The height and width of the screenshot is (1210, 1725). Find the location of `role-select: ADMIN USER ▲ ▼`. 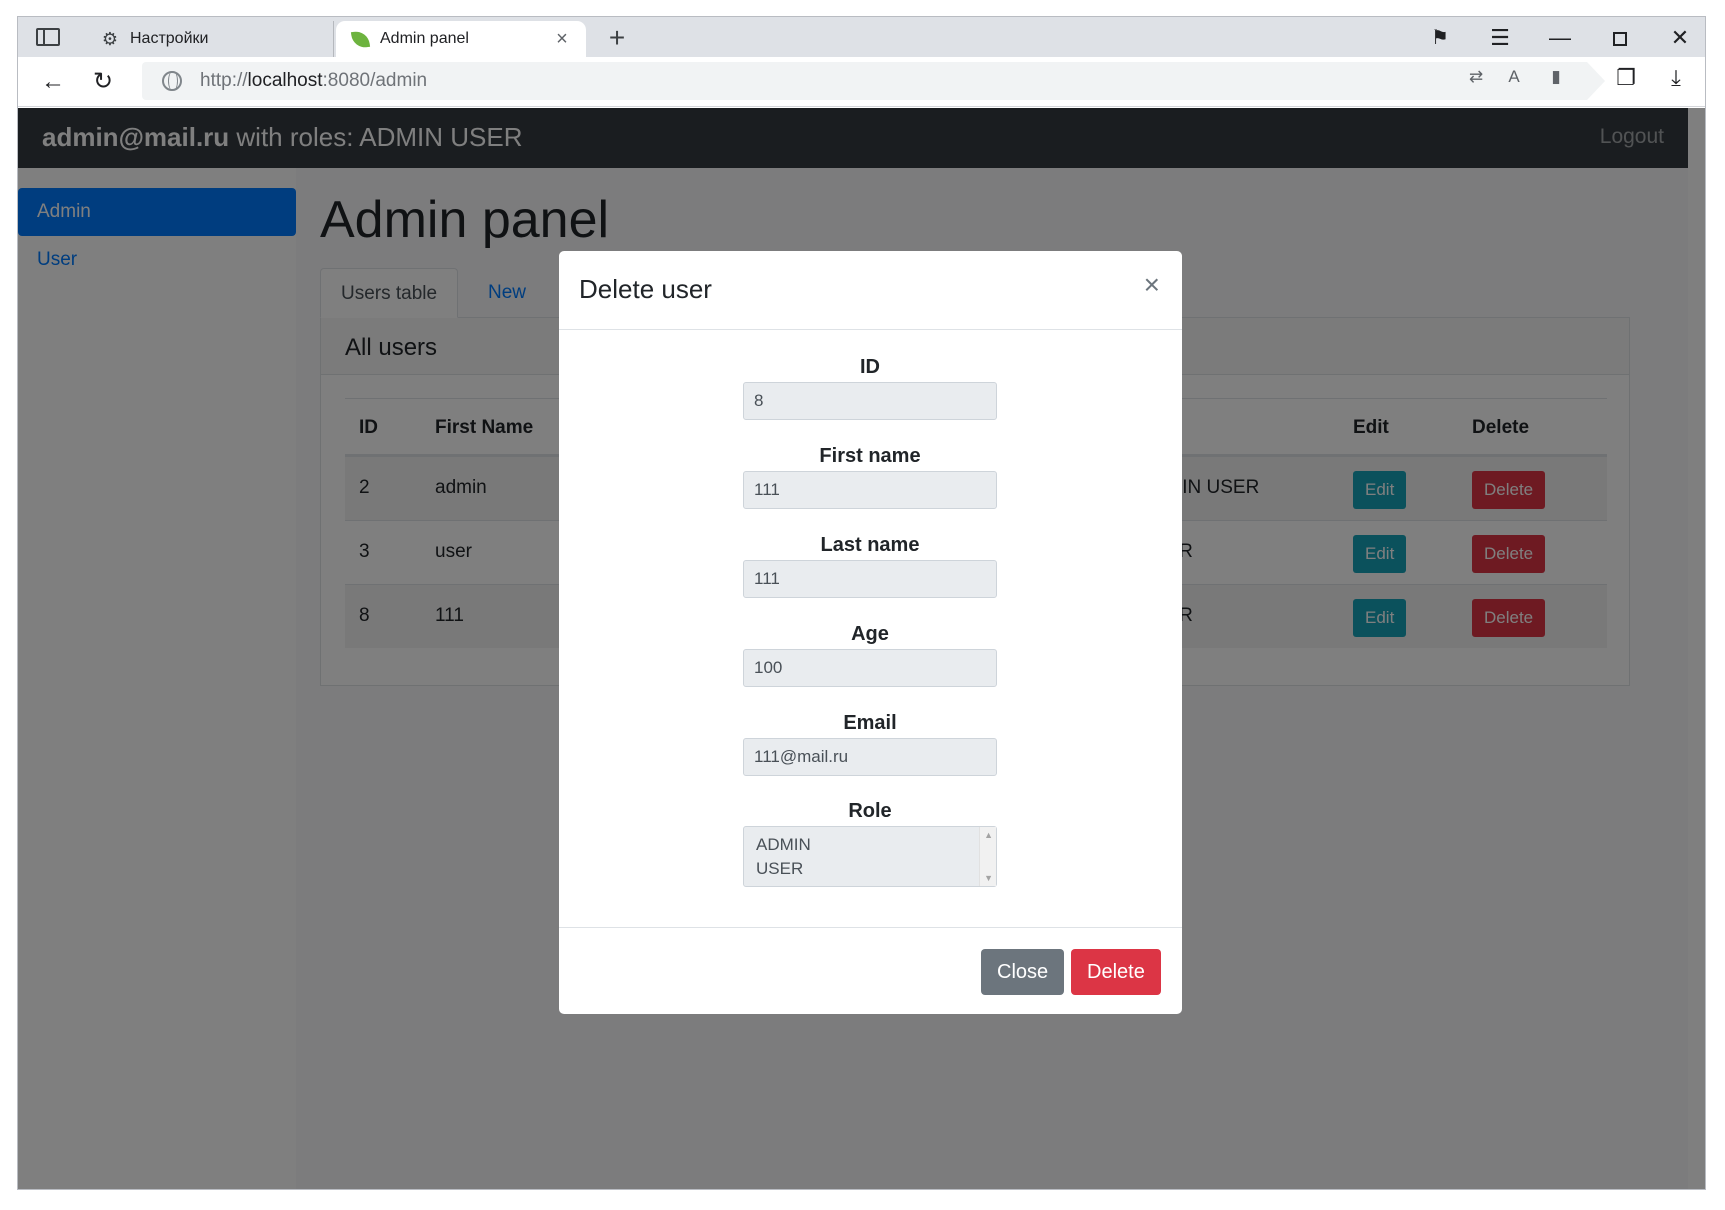

role-select: ADMIN USER ▲ ▼ is located at coordinates (870, 856).